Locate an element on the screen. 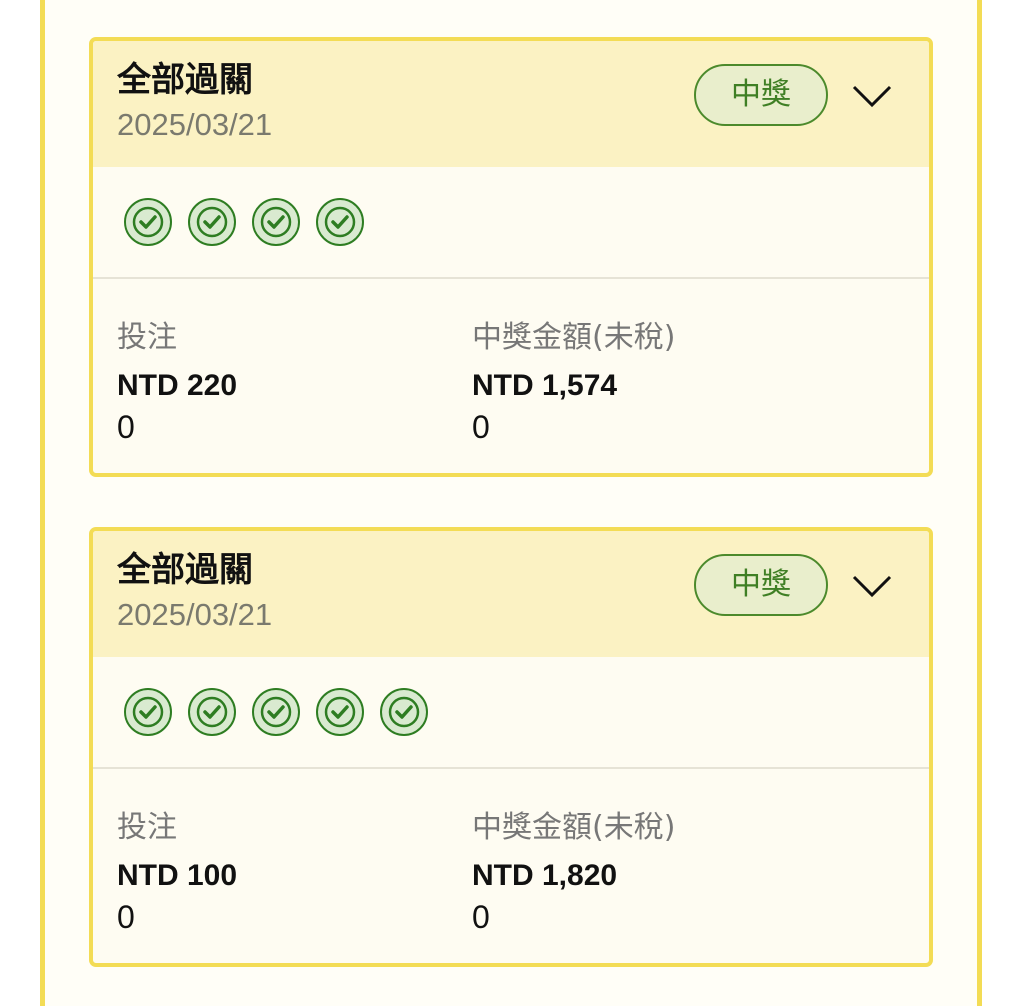  stake-column: 投注 NTD 100 0 is located at coordinates (177, 873).